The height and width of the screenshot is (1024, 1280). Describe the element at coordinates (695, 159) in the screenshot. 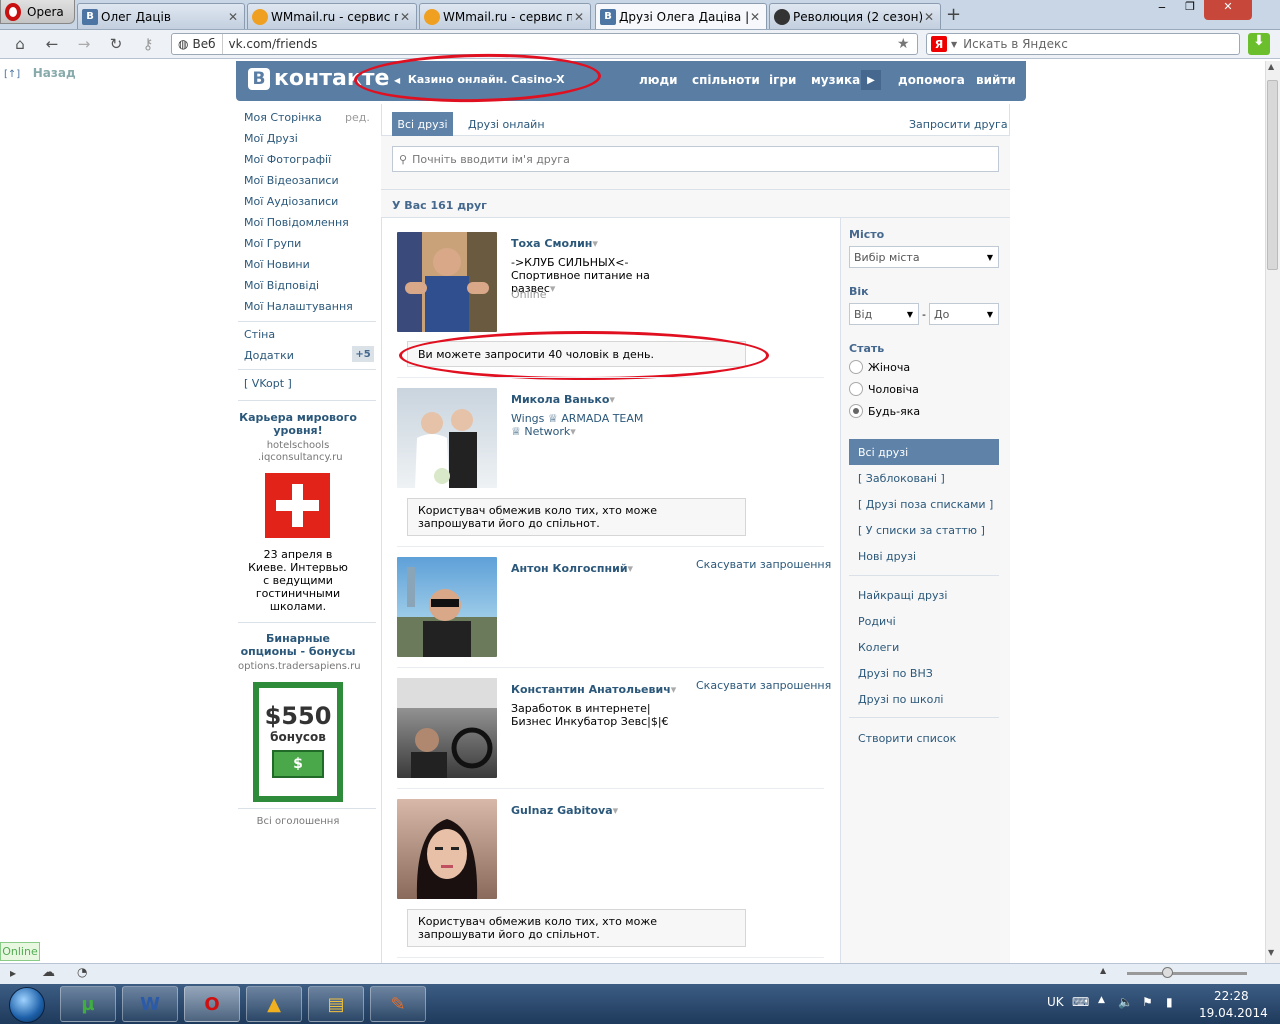

I see `friend-search-input: ⚲ Почніть вводити ім'я друга` at that location.